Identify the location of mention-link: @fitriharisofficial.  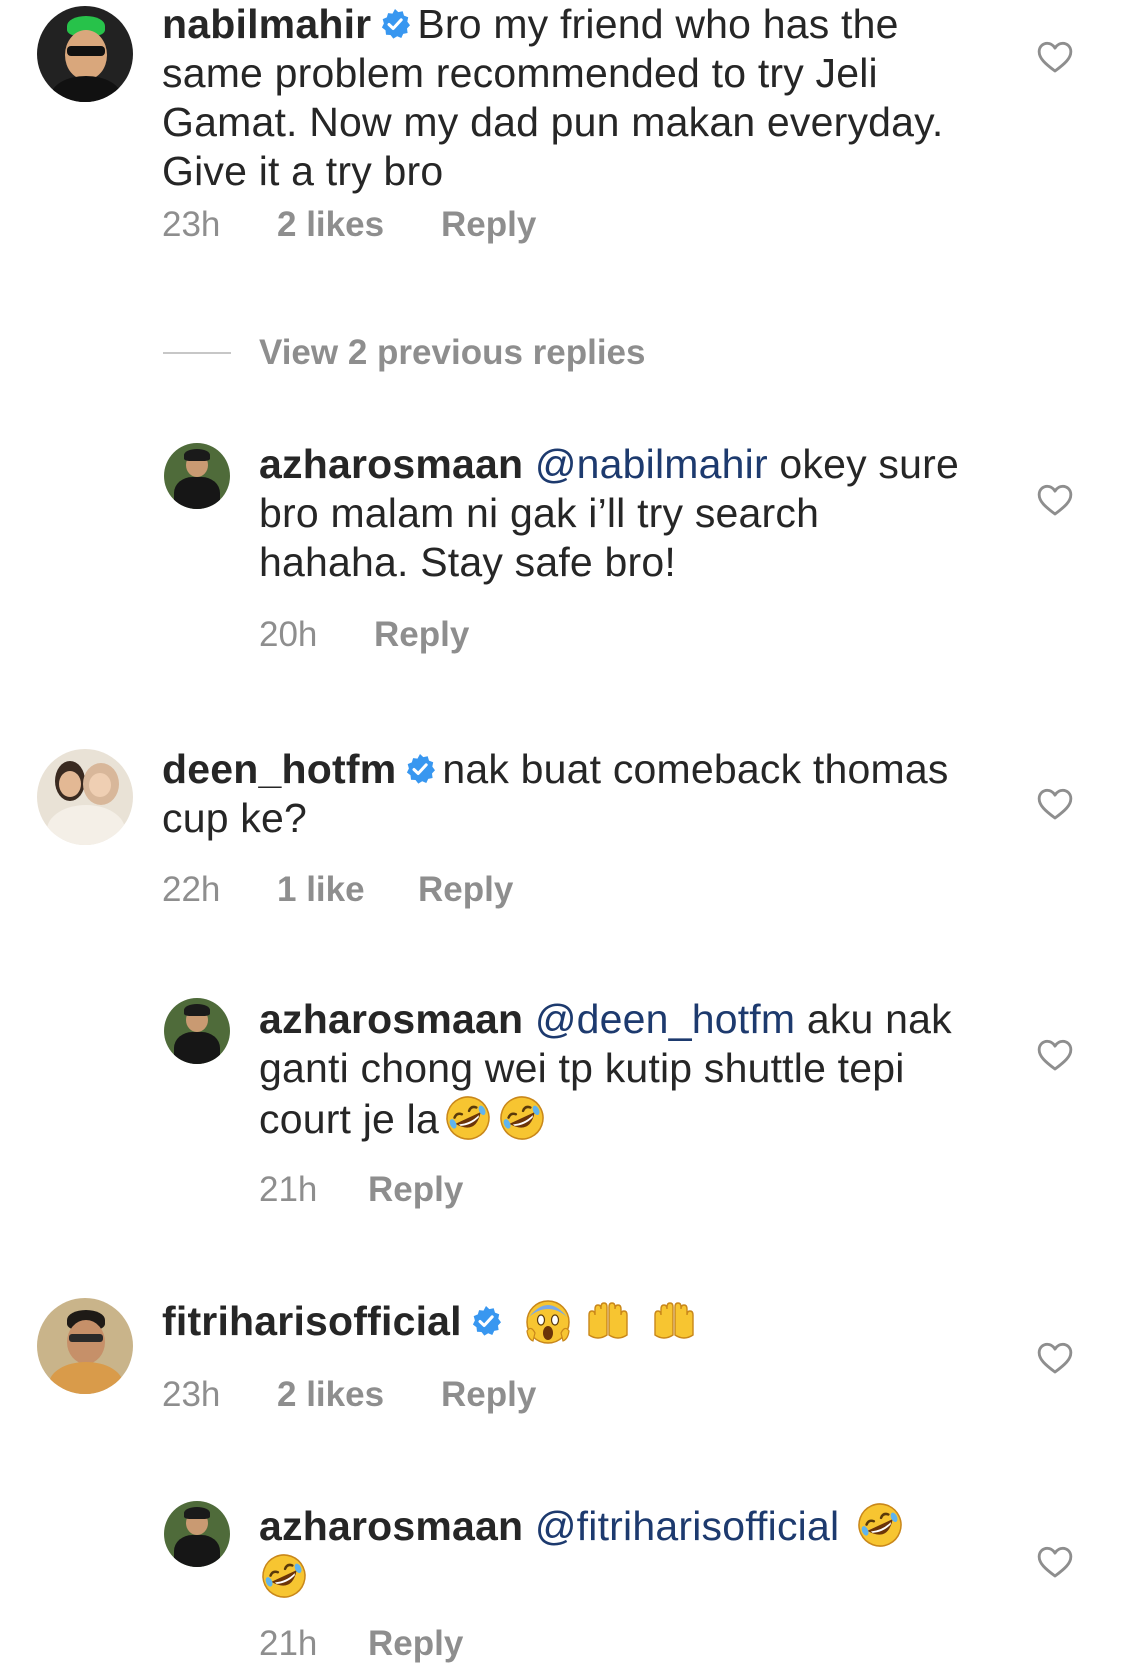
(687, 1526).